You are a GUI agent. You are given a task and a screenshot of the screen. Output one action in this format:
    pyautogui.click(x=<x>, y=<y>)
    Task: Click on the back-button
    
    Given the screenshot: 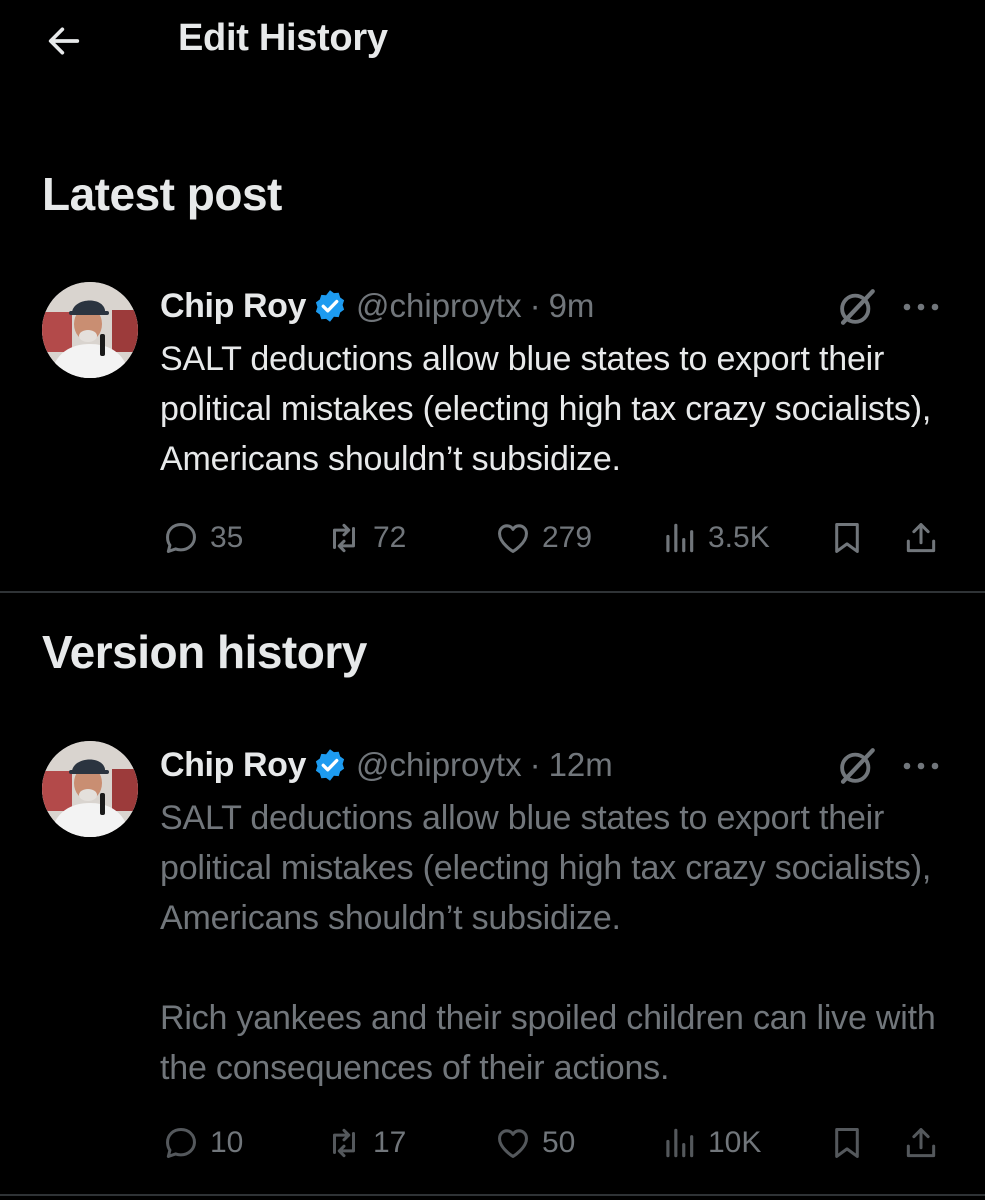 What is the action you would take?
    pyautogui.click(x=64, y=41)
    